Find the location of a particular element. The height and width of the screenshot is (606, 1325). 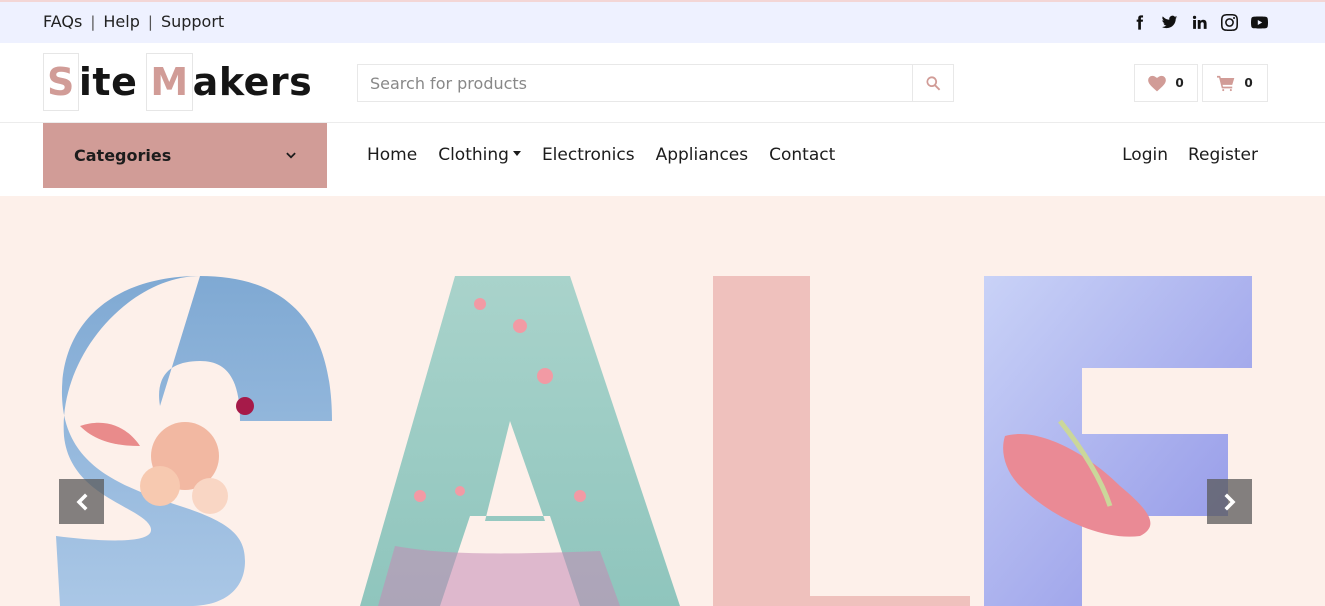

nav-item-electronics: Electronics is located at coordinates (588, 155).